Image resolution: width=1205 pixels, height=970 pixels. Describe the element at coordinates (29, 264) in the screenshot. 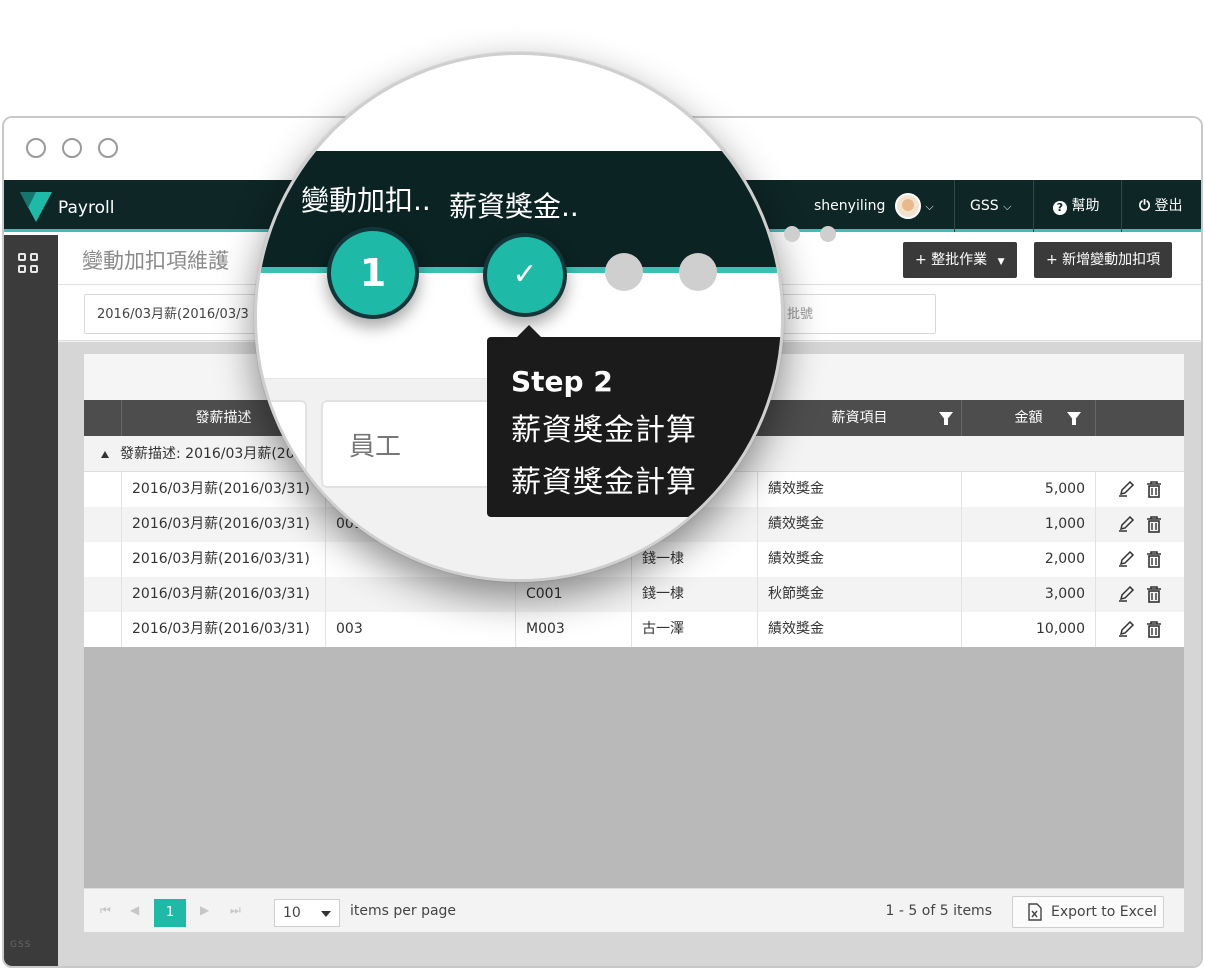

I see `grid-icon` at that location.